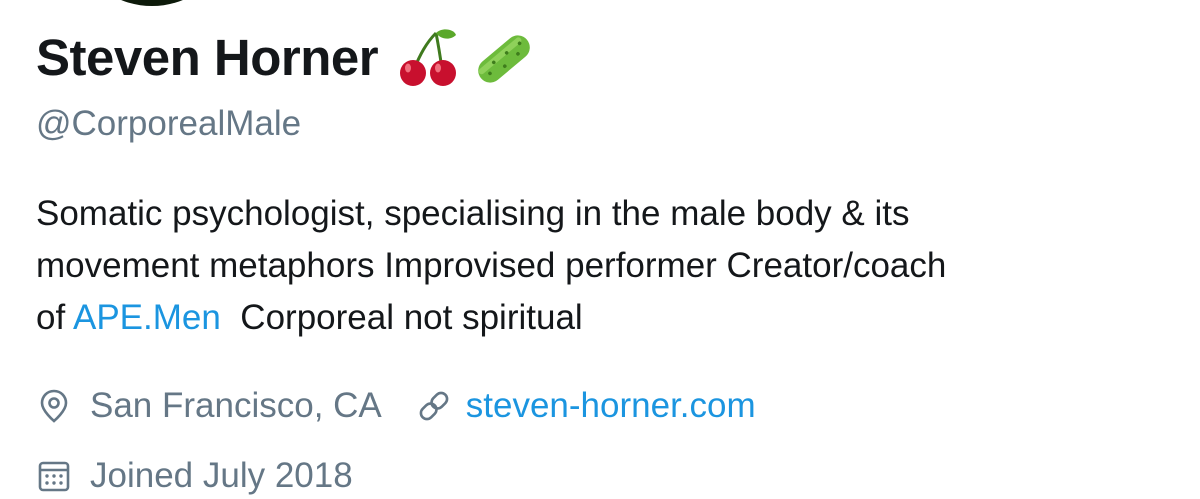 This screenshot has height=499, width=1200. Describe the element at coordinates (54, 406) in the screenshot. I see `location-pin-icon` at that location.